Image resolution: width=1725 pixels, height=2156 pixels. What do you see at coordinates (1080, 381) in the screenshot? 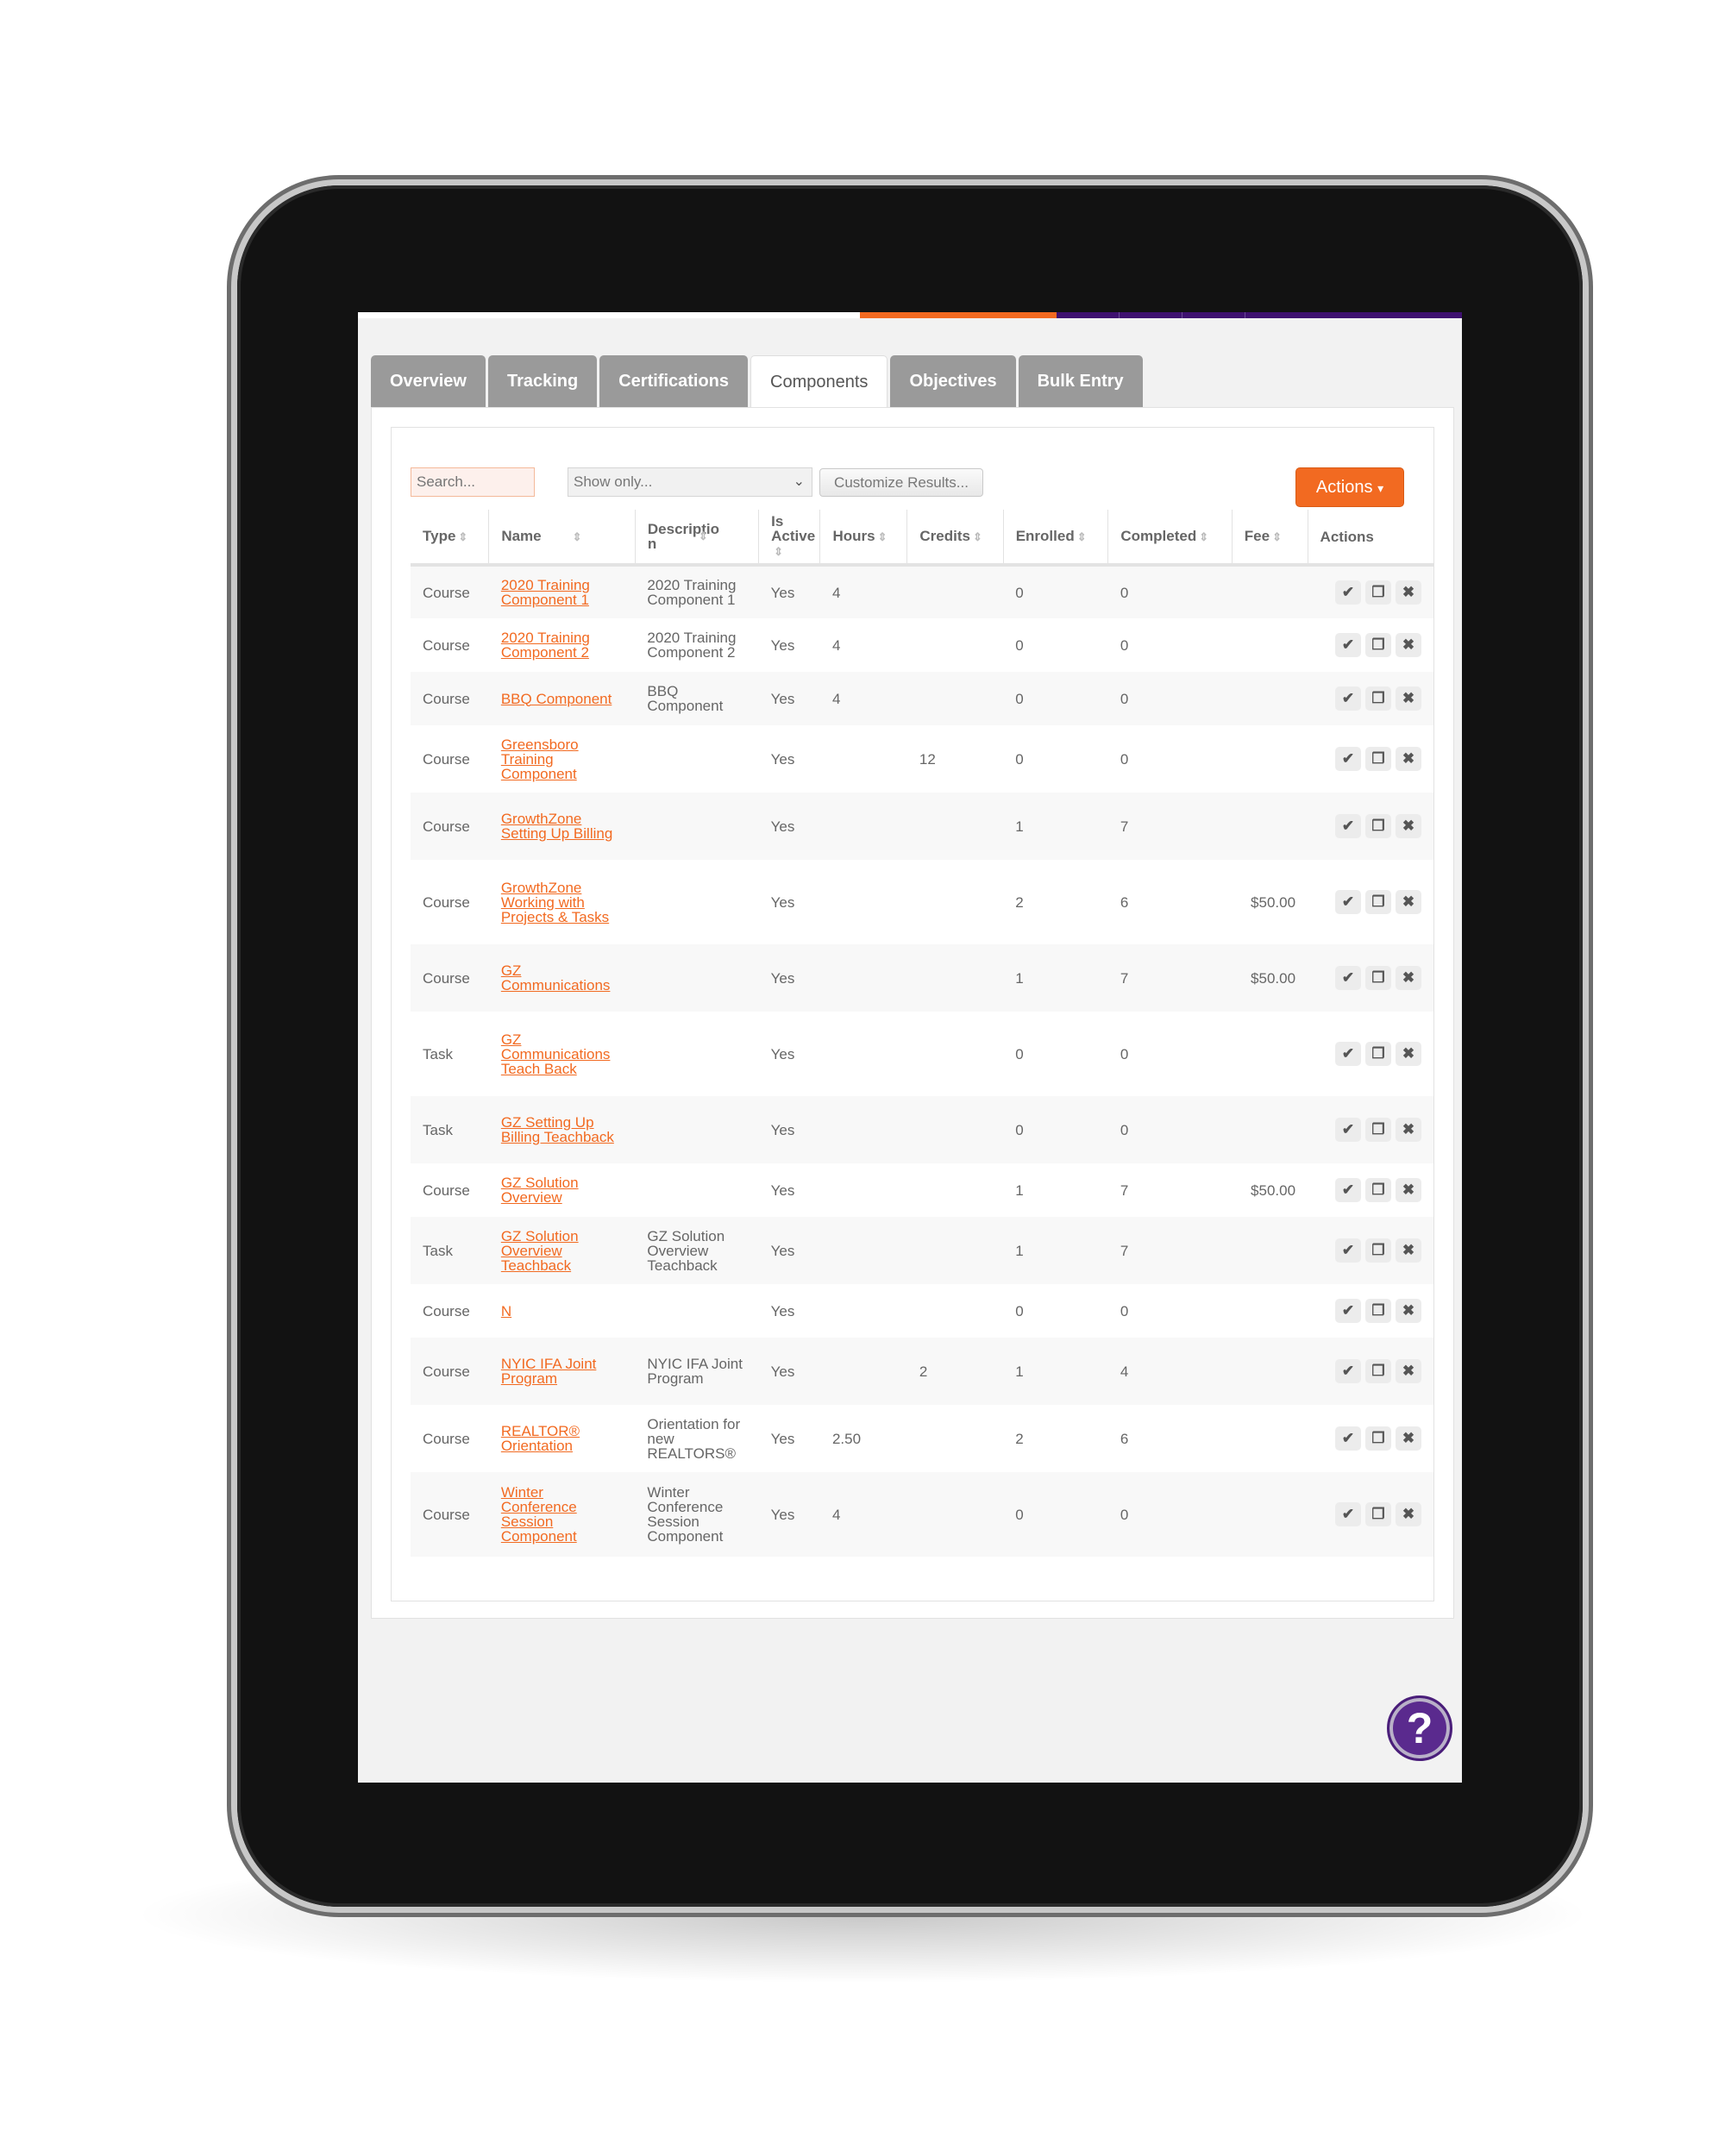
I see `tab-bulk-entry: Bulk Entry` at bounding box center [1080, 381].